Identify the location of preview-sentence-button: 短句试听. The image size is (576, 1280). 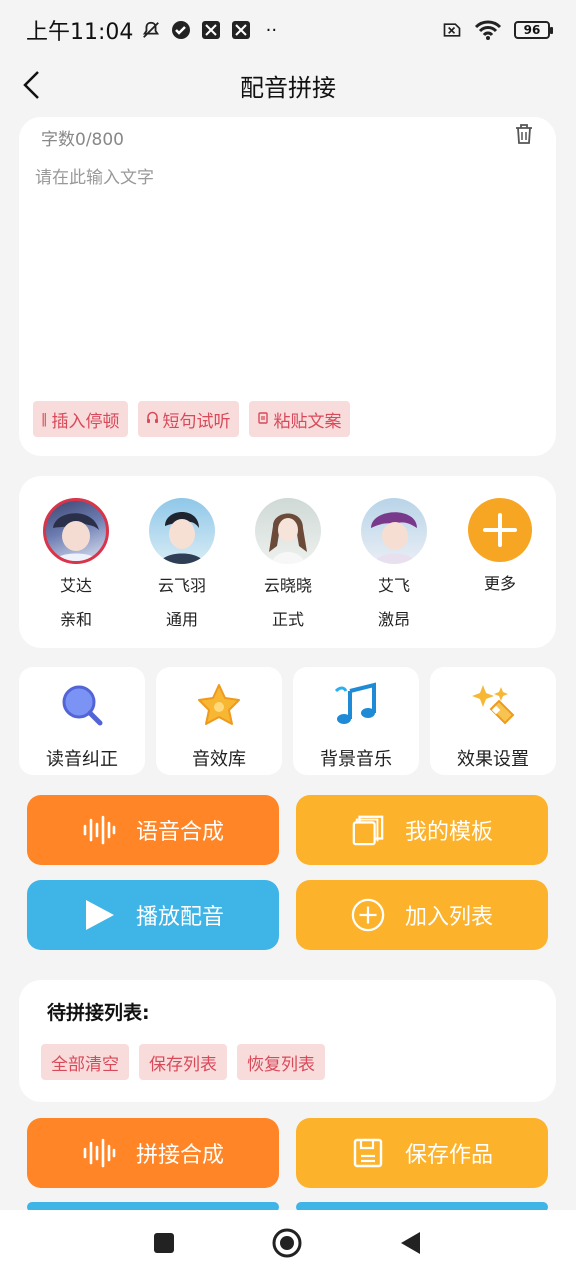
(188, 419).